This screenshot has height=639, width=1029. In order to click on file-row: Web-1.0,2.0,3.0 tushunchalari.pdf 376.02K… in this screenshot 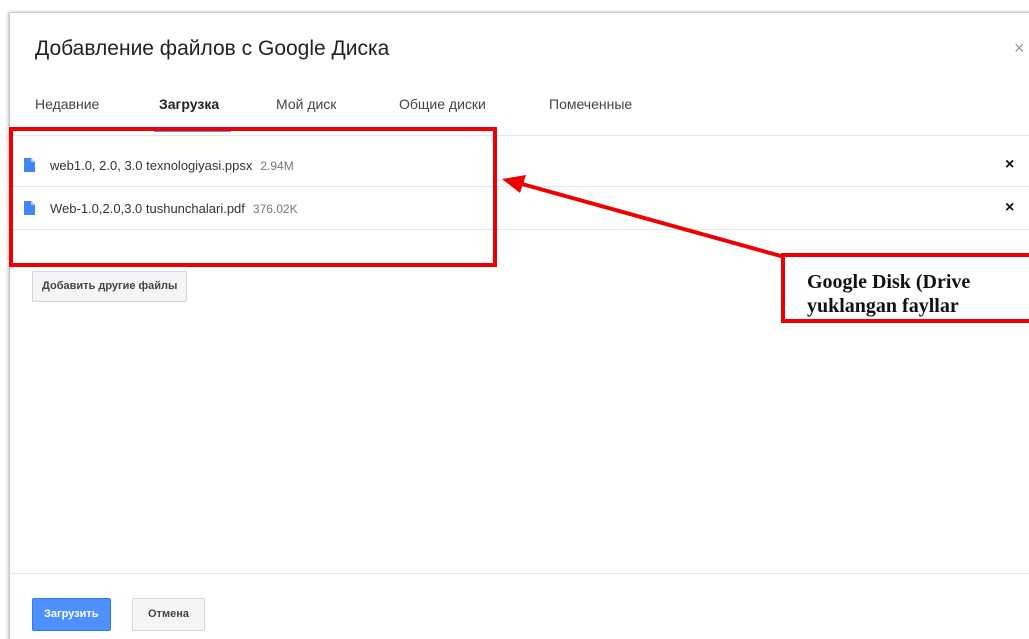, I will do `click(519, 208)`.